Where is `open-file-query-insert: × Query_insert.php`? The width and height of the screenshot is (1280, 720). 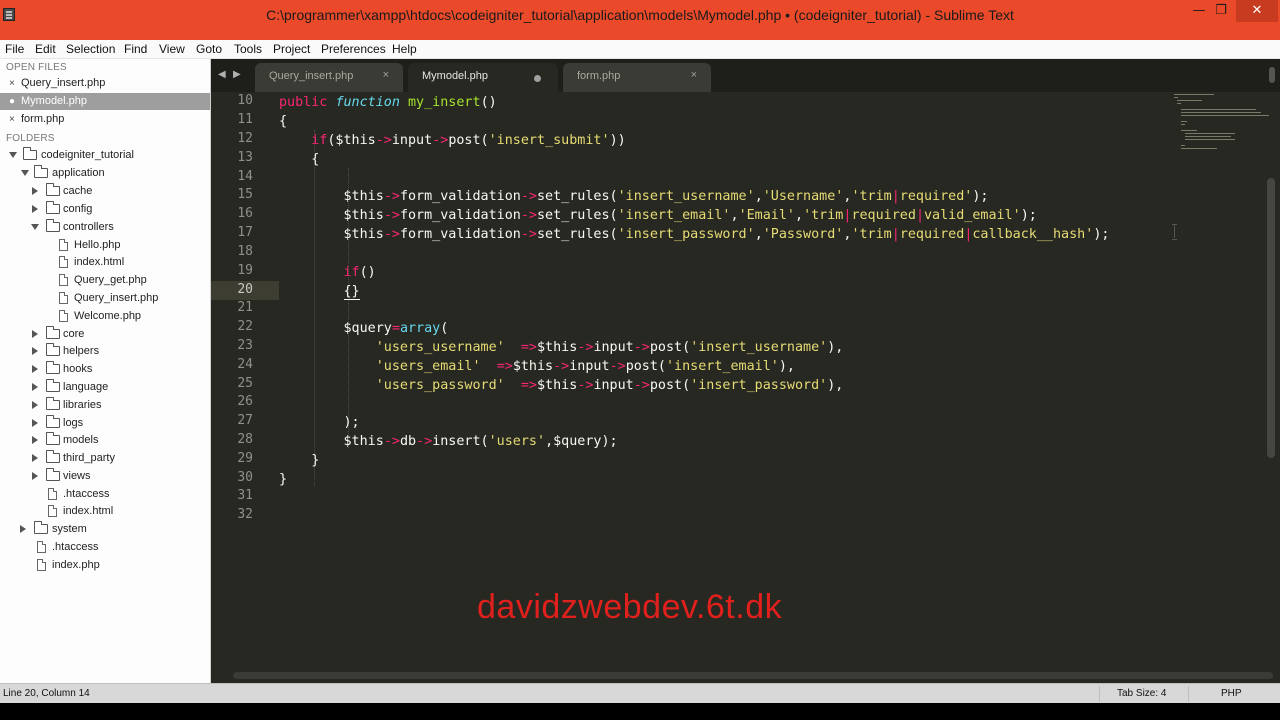 open-file-query-insert: × Query_insert.php is located at coordinates (105, 83).